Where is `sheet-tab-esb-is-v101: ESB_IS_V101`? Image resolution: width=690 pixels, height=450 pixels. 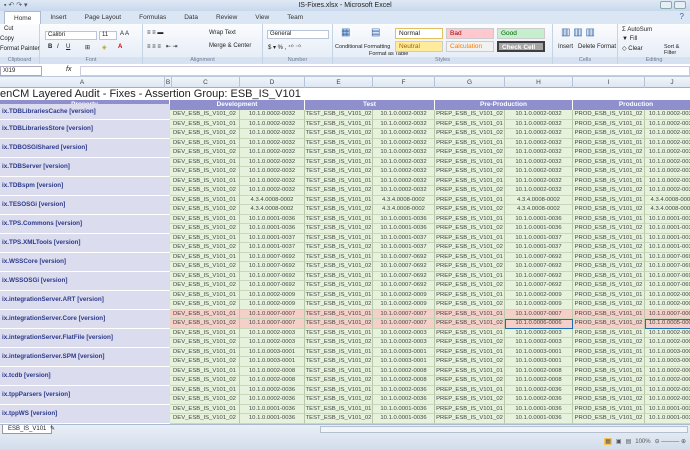
sheet-tab-esb-is-v101: ESB_IS_V101 is located at coordinates (27, 429).